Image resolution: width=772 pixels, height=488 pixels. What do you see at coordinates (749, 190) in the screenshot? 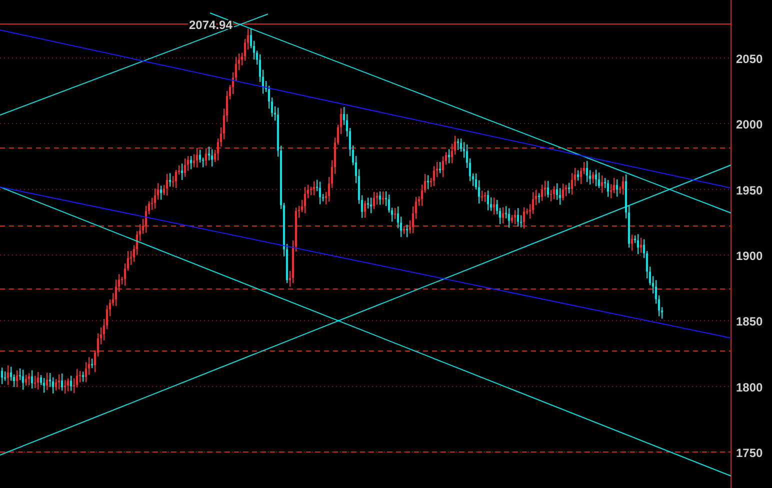
I see `axis-label: 1950` at bounding box center [749, 190].